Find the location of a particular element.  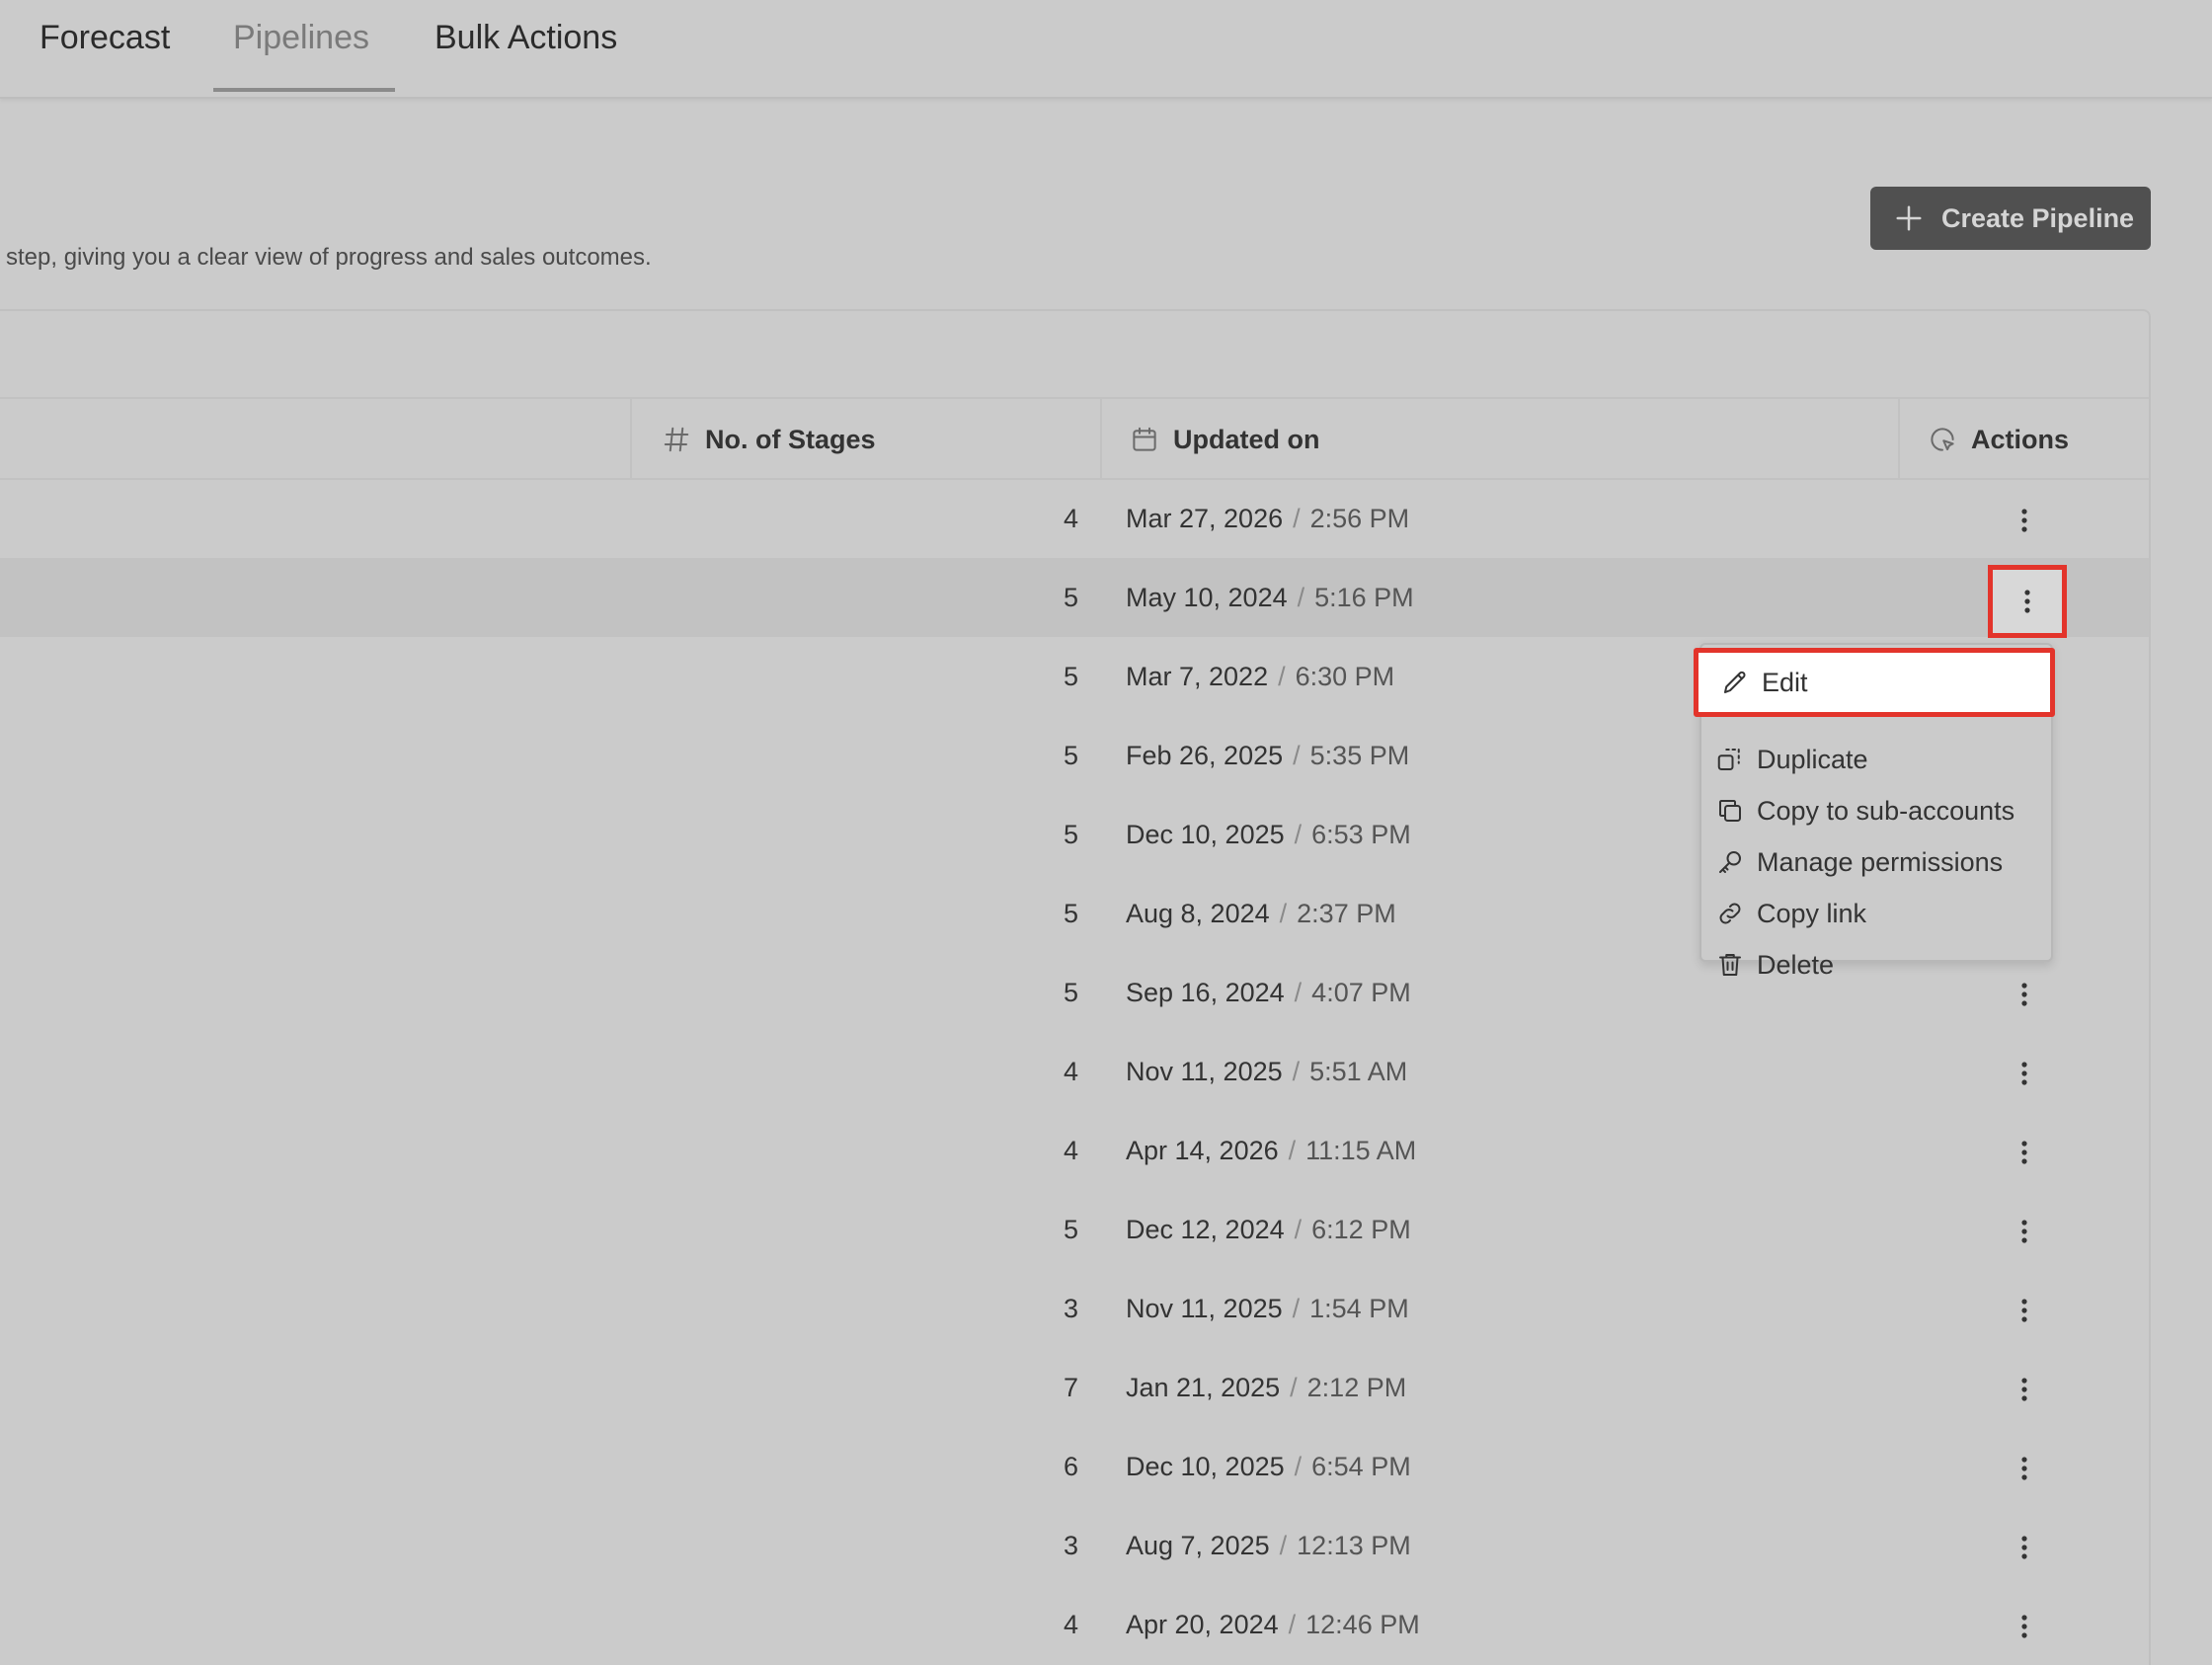

copy-icon is located at coordinates (1730, 811).